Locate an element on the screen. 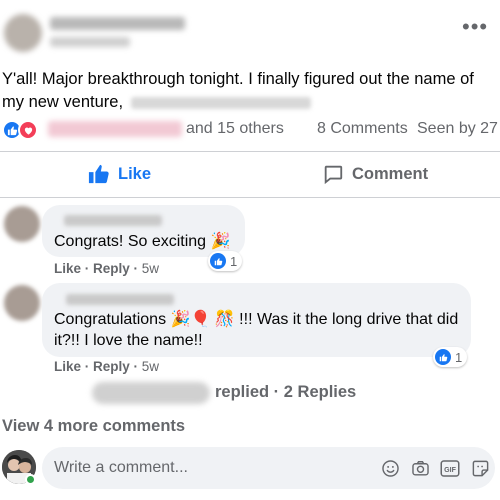 The image size is (500, 500). reaction-icons is located at coordinates (20, 130).